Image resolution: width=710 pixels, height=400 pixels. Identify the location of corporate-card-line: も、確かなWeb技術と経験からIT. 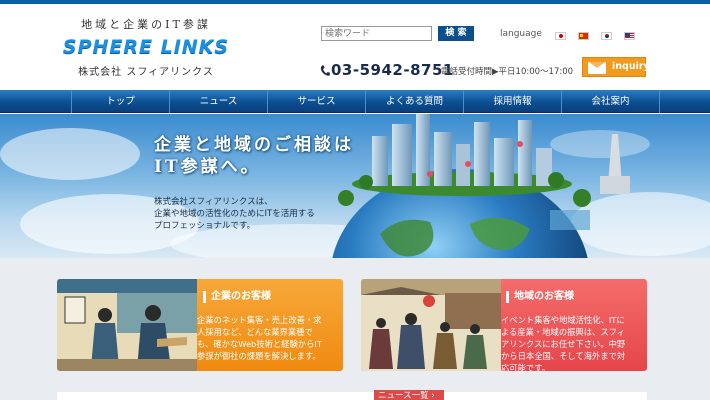
(259, 344).